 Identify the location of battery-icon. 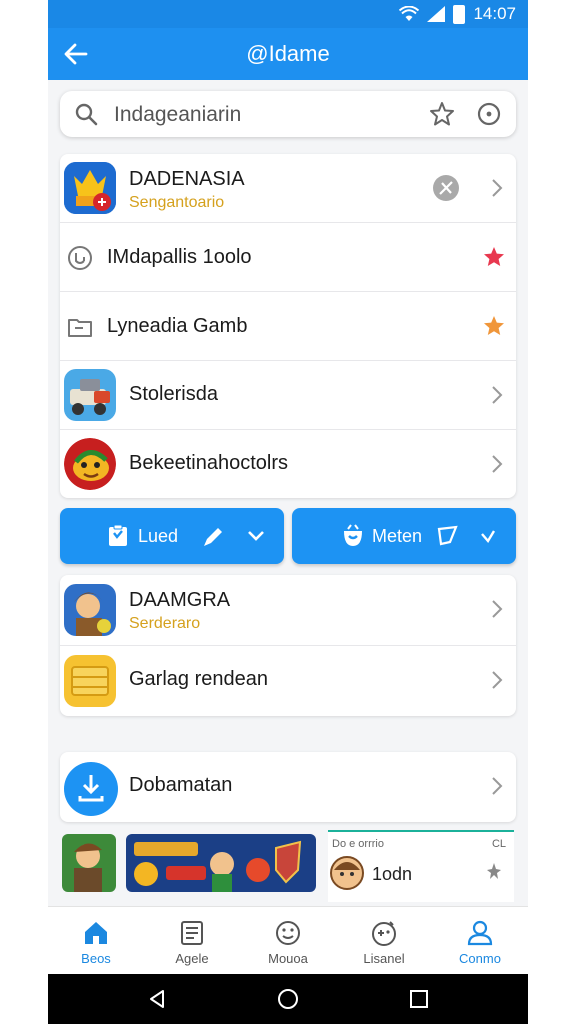
(459, 14).